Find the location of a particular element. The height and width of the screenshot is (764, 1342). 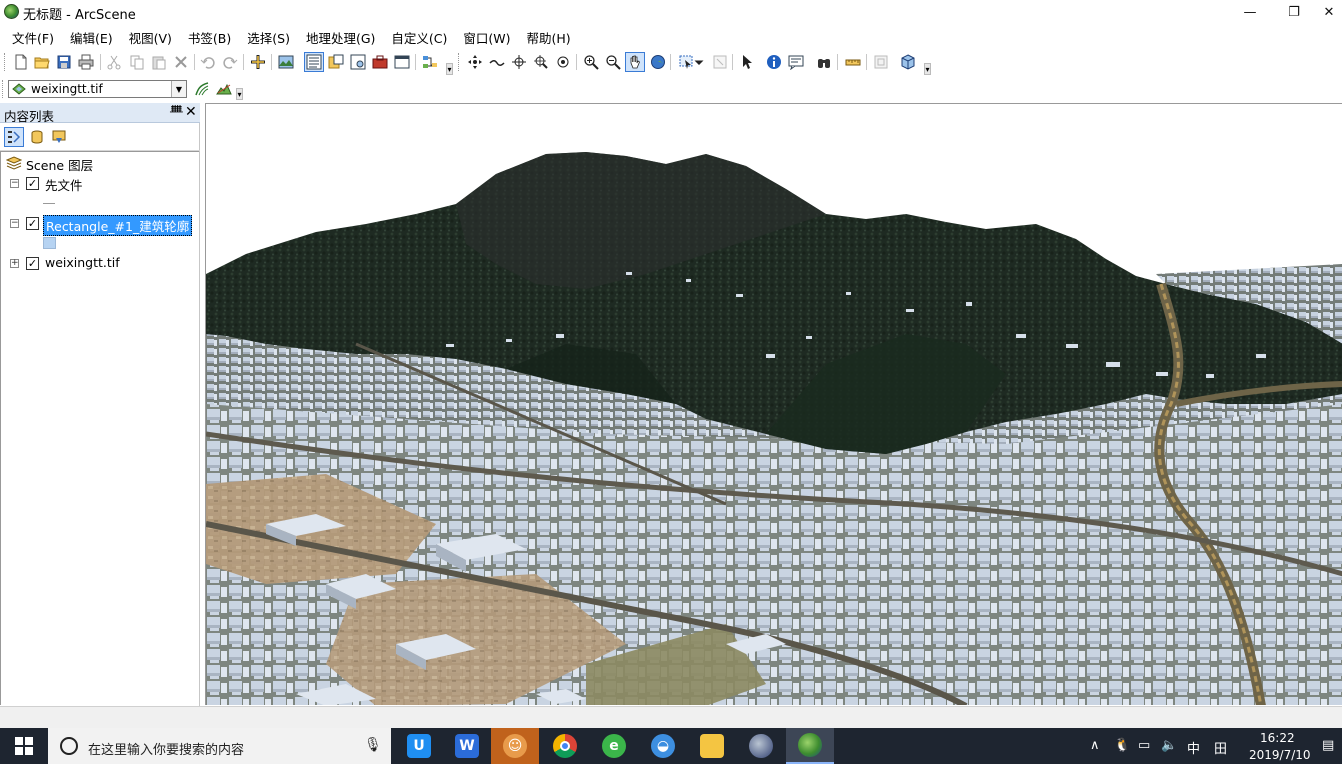

list-by-selection-icon is located at coordinates (59, 137).